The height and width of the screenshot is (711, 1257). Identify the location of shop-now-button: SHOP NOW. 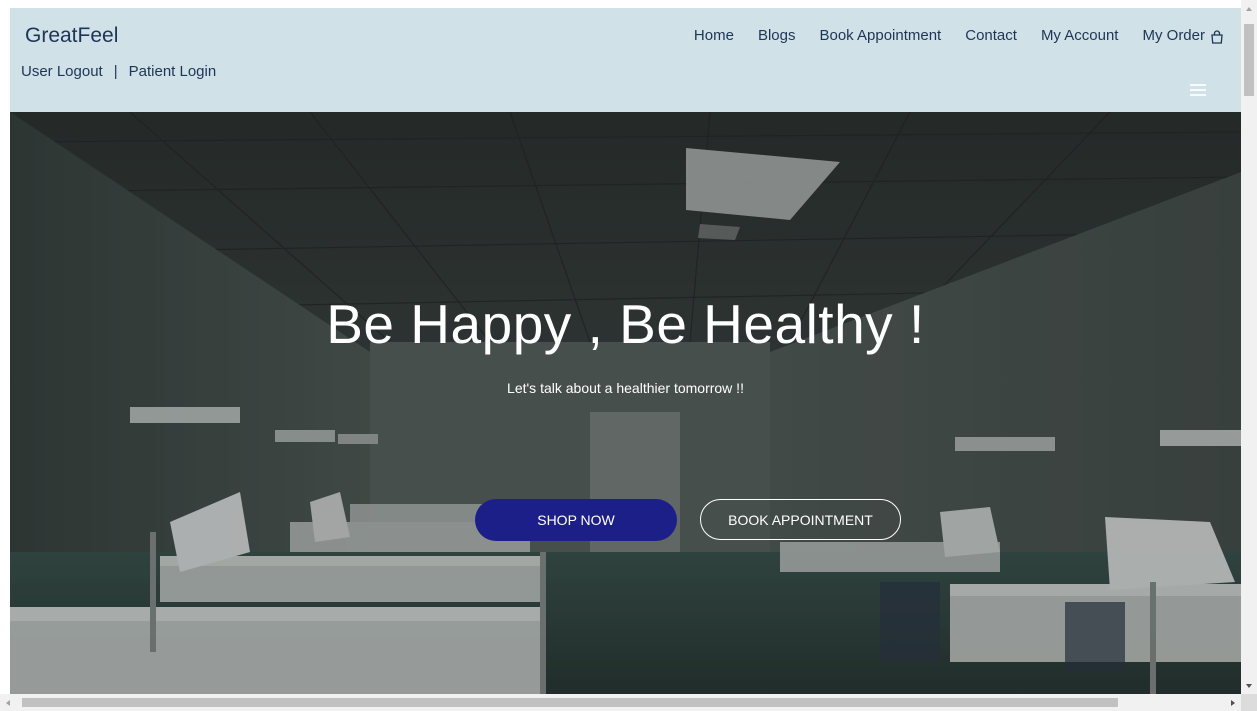
(576, 520).